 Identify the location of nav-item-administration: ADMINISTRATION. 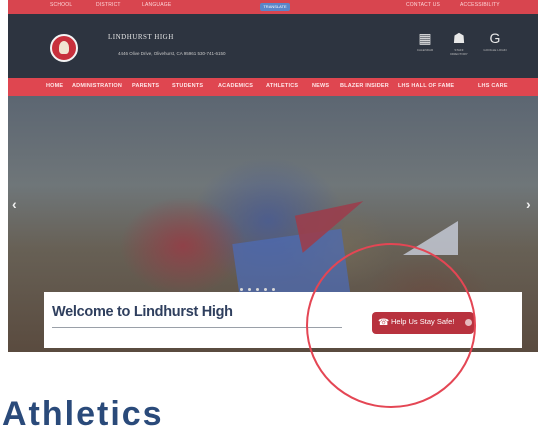
(97, 86).